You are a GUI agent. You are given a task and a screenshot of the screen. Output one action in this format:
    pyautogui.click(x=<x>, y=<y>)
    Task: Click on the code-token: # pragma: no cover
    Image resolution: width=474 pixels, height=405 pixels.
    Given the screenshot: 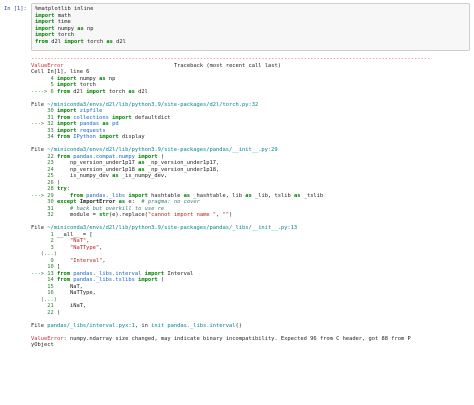 What is the action you would take?
    pyautogui.click(x=170, y=202)
    